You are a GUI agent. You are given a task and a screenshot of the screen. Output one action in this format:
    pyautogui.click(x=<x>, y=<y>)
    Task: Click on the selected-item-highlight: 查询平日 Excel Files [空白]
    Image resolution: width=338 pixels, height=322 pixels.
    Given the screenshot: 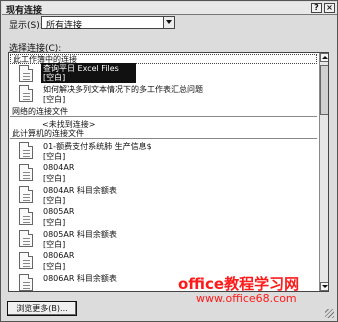 What is the action you would take?
    pyautogui.click(x=88, y=73)
    